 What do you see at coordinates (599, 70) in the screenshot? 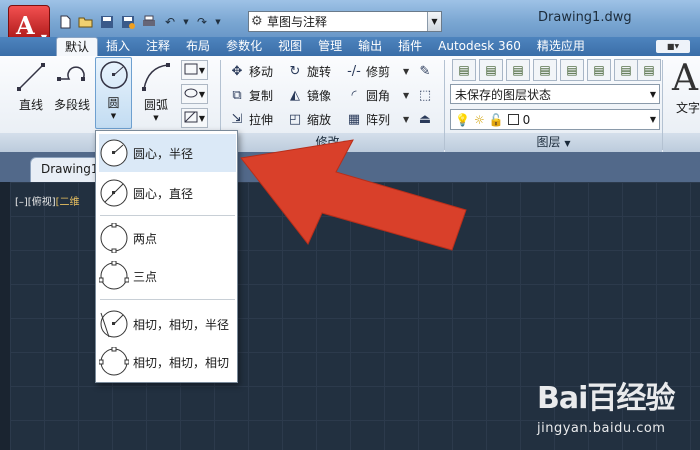
I see `layer-freeze-button: ▤` at bounding box center [599, 70].